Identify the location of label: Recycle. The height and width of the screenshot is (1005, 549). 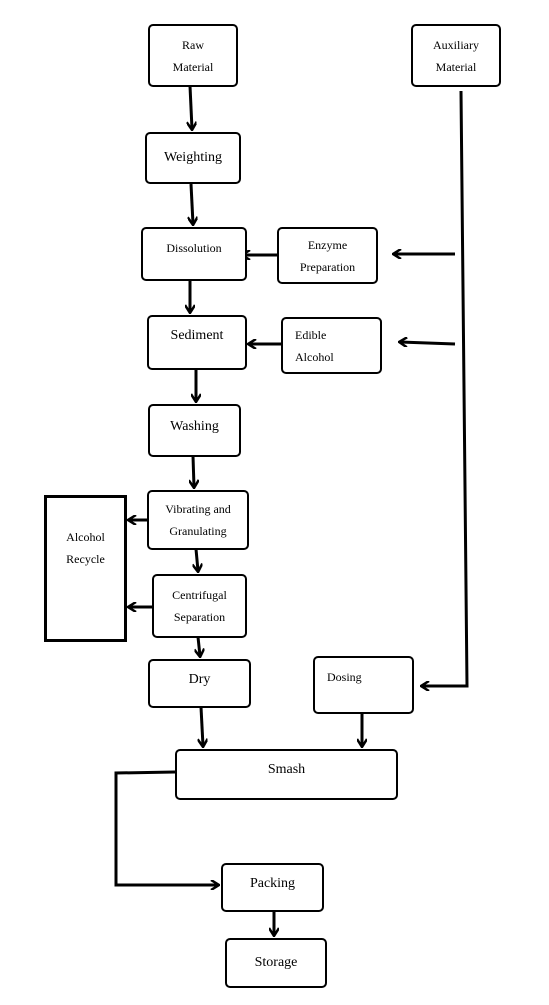
(85, 559).